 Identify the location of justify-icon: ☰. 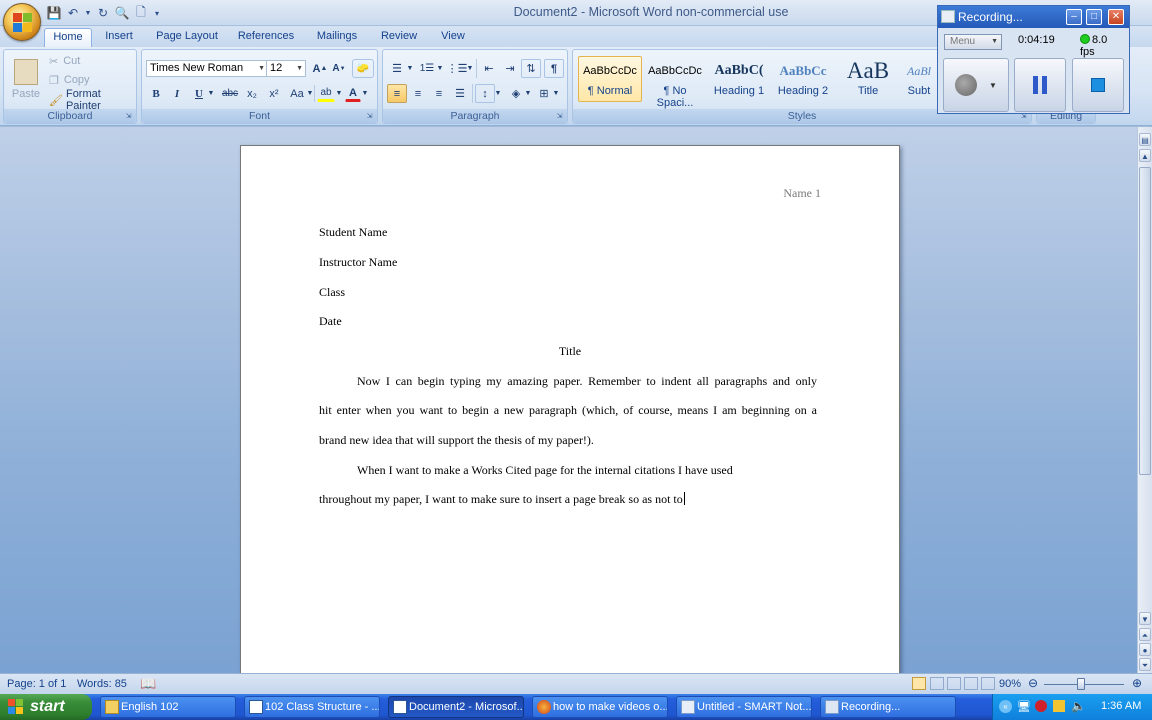
(460, 93).